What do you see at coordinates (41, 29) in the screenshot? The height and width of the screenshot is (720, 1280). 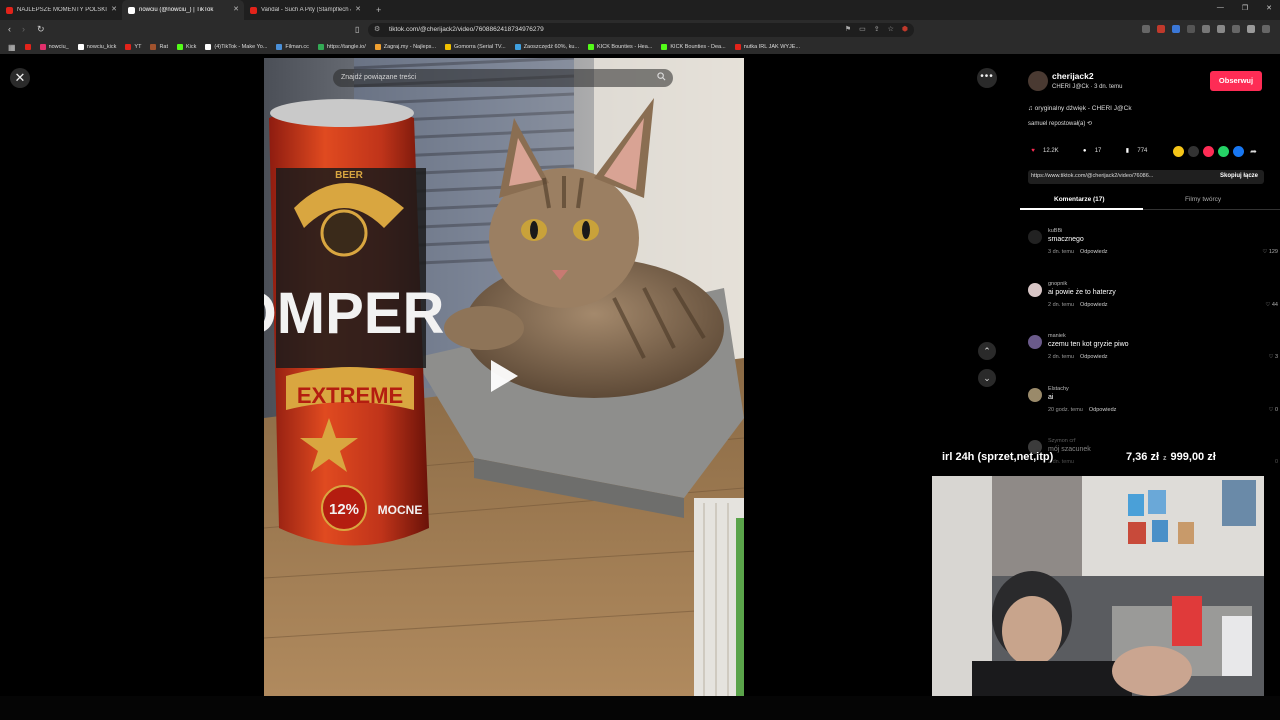 I see `reload-icon: ↻` at bounding box center [41, 29].